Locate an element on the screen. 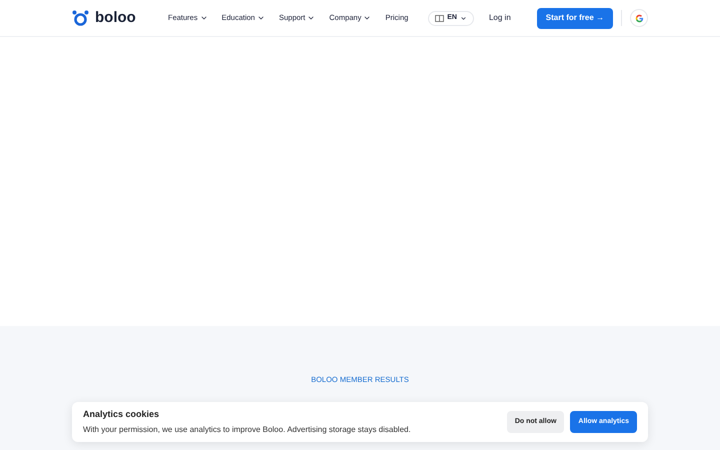  book-icon is located at coordinates (439, 18).